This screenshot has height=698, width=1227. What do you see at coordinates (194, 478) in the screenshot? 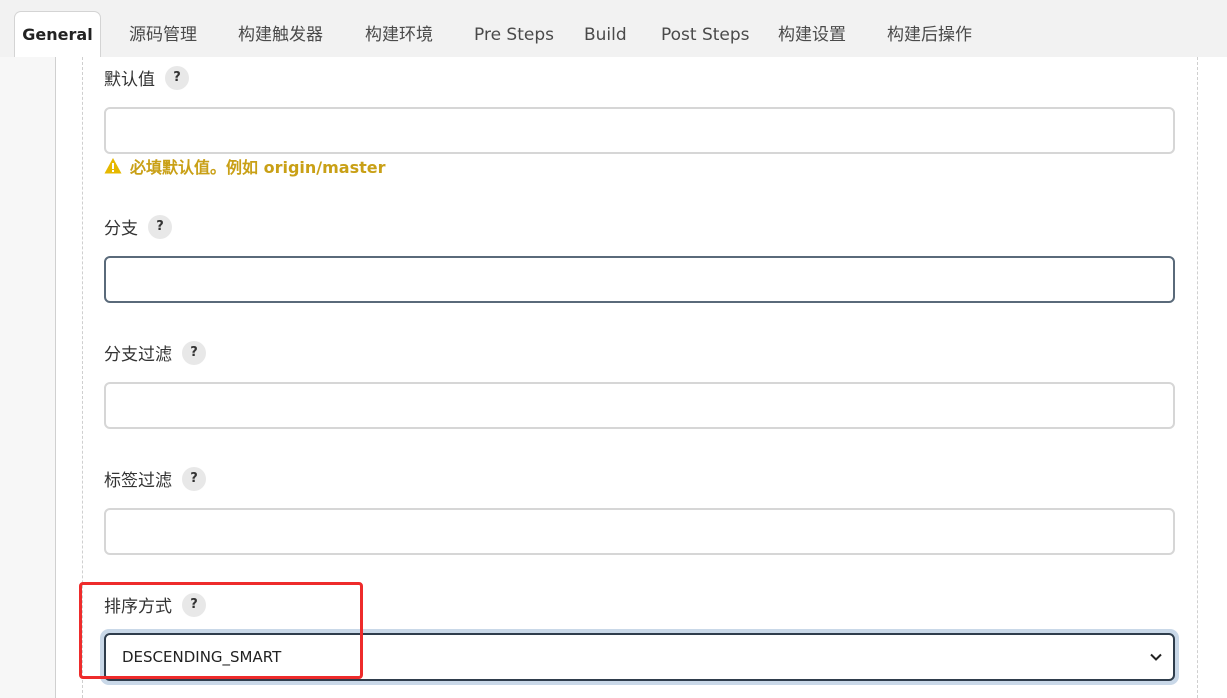
I see `tag-filter-help-icon: ?` at bounding box center [194, 478].